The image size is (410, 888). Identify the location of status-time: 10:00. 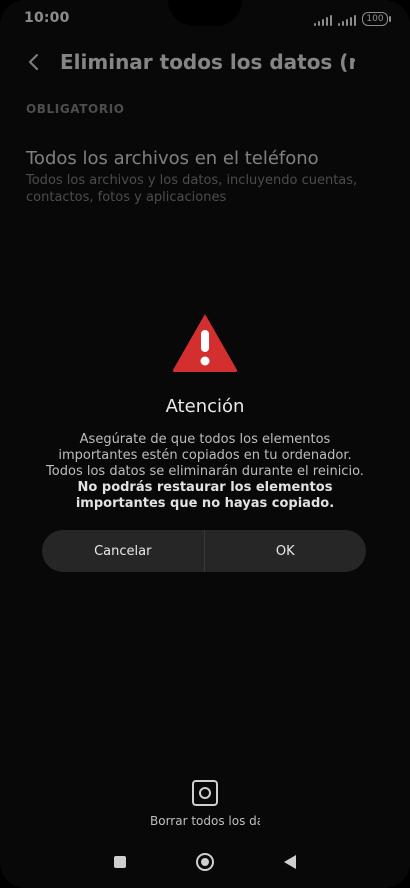
(47, 18).